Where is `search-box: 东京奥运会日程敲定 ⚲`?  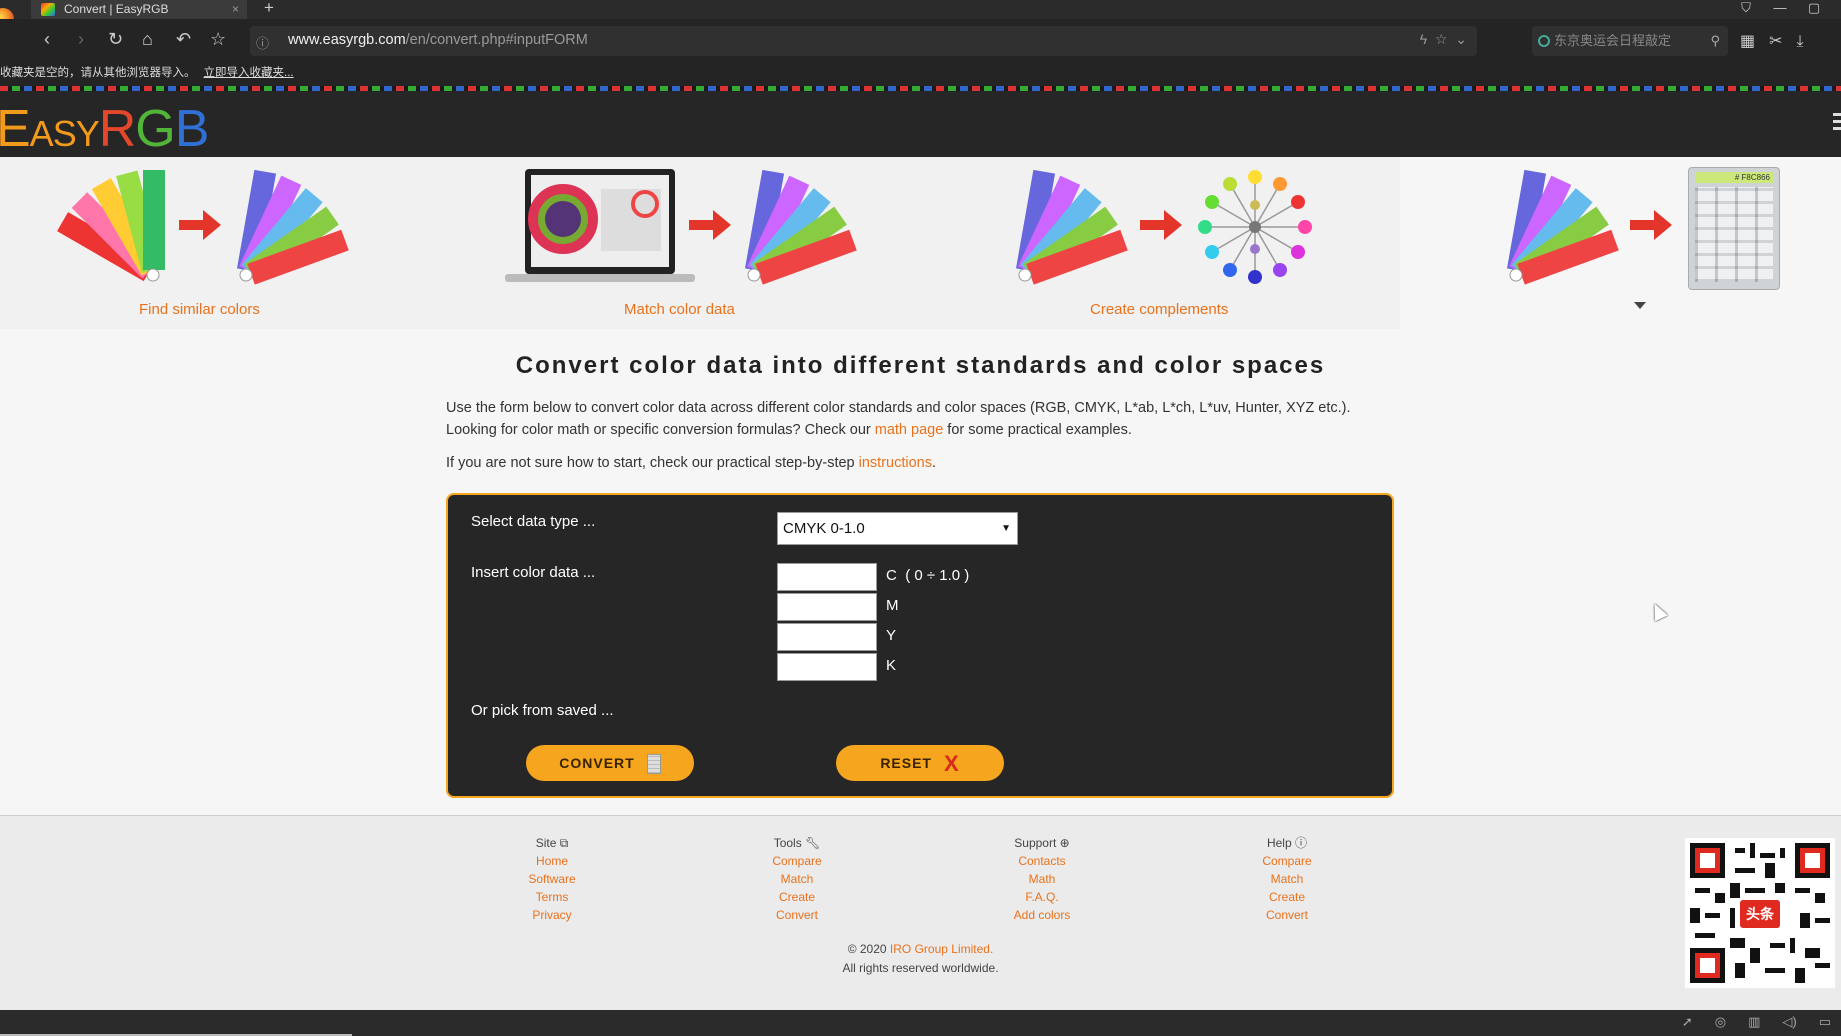
search-box: 东京奥运会日程敲定 ⚲ is located at coordinates (1630, 41).